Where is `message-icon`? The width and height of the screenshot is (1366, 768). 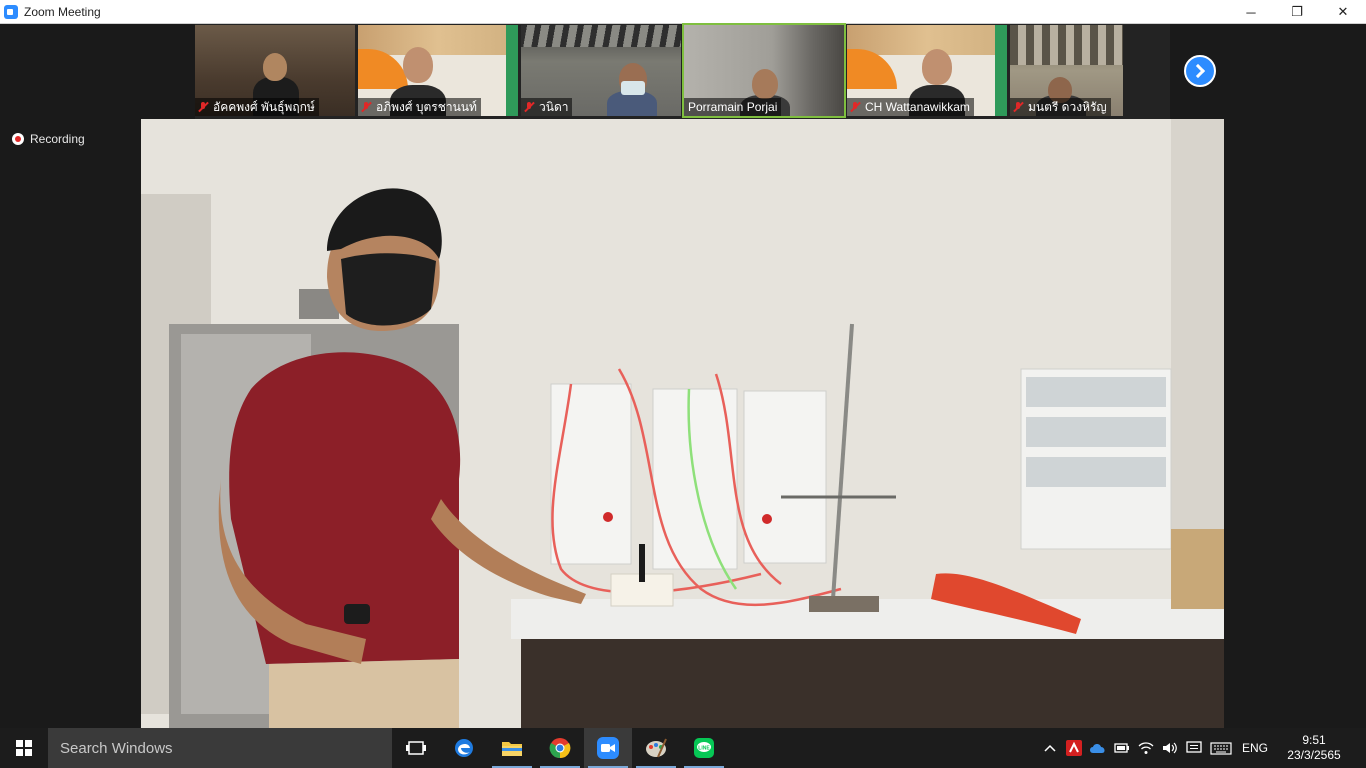
message-icon is located at coordinates (1194, 747).